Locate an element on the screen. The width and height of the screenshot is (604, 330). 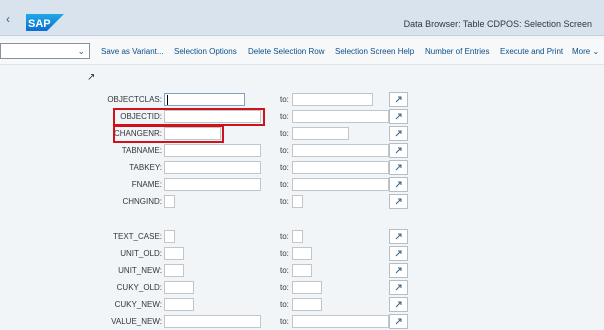
field-row-cuky-new: CUKY_NEW: to: is located at coordinates (302, 304).